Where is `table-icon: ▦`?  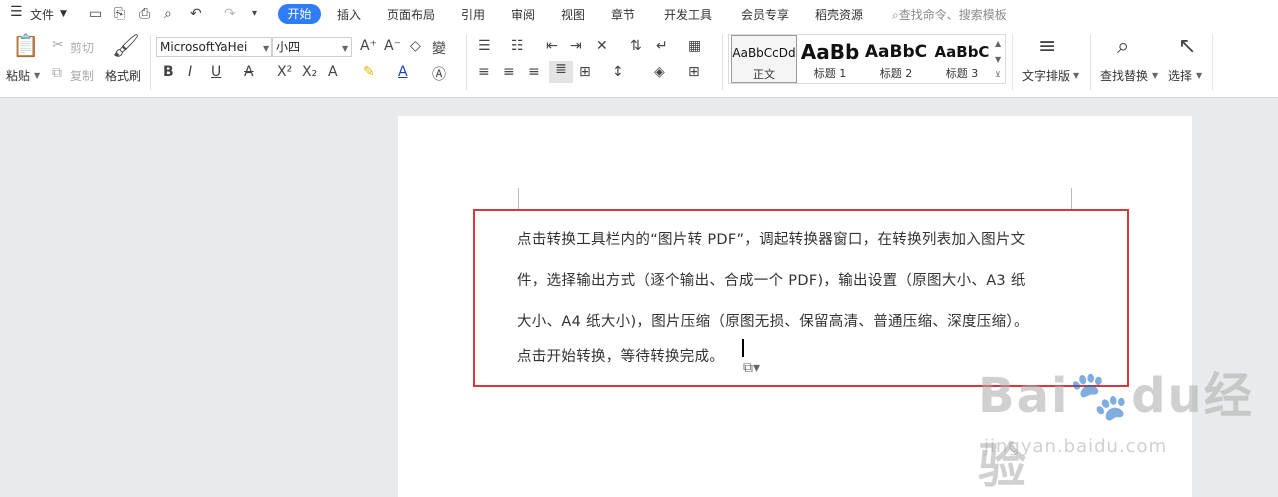 table-icon: ▦ is located at coordinates (694, 46).